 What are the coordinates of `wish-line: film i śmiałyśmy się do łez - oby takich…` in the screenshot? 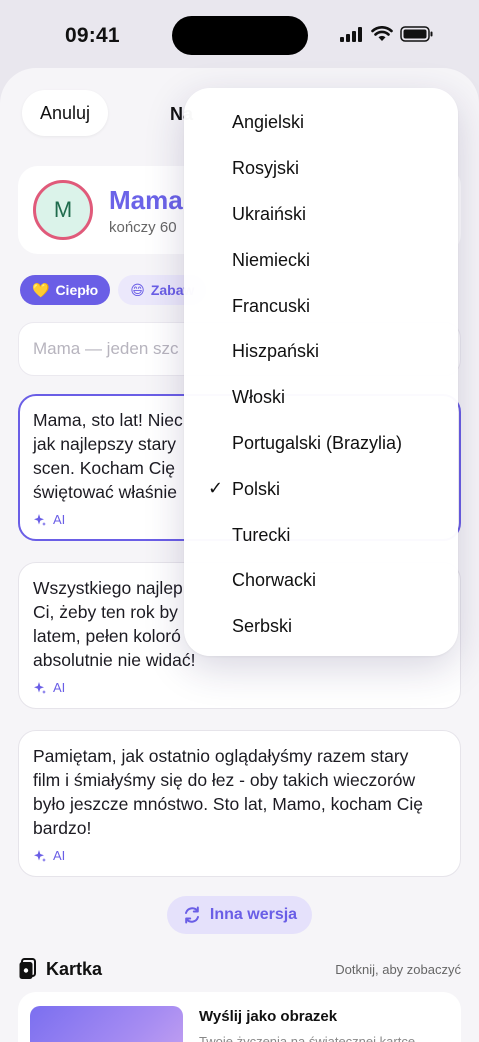 It's located at (224, 780).